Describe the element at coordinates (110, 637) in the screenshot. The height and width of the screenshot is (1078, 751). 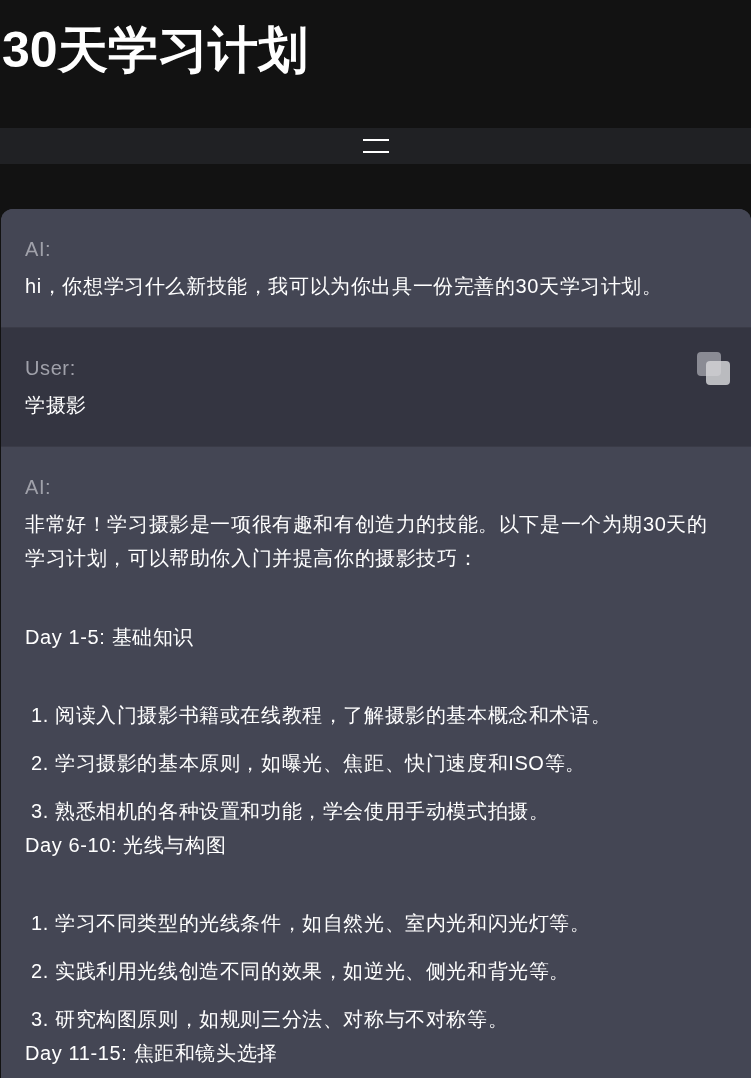
I see `day-heading: Day 1-5: 基础知识` at that location.